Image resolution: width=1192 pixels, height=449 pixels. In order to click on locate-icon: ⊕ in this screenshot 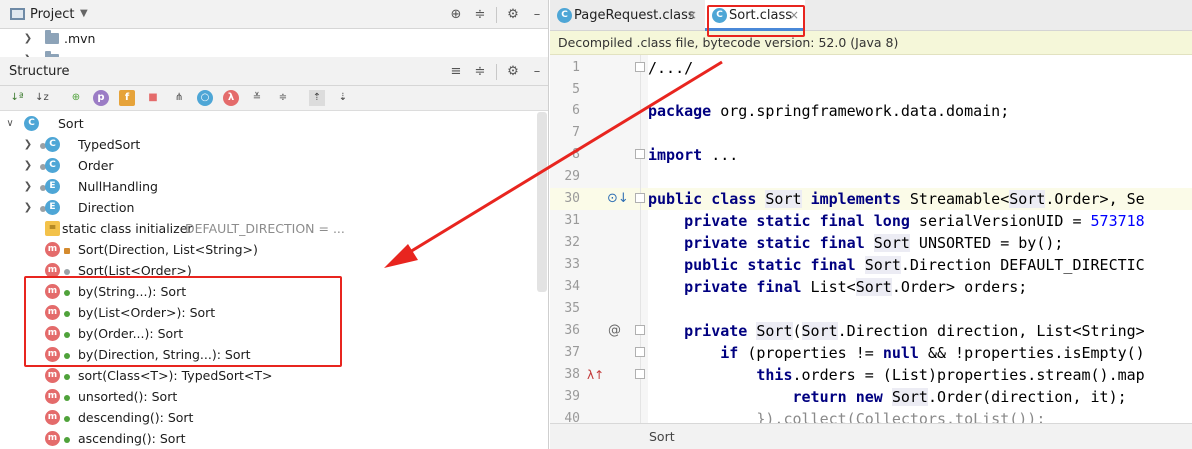, I will do `click(456, 14)`.